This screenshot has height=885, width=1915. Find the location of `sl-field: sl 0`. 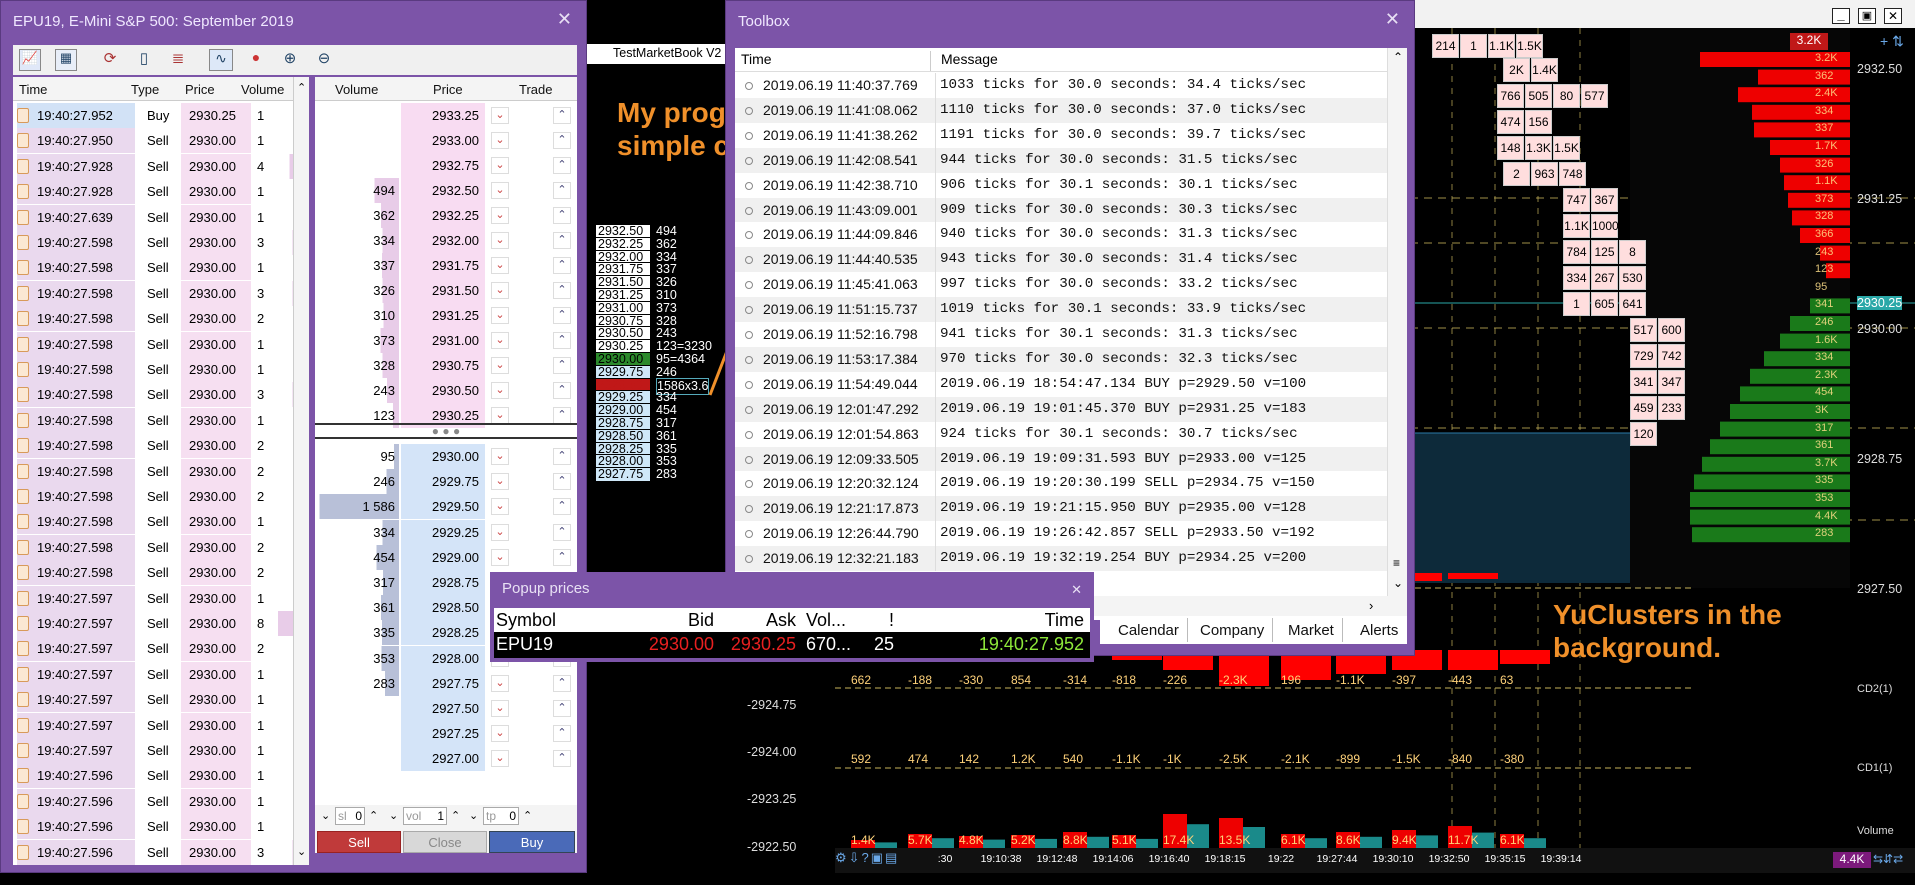

sl-field: sl 0 is located at coordinates (350, 816).